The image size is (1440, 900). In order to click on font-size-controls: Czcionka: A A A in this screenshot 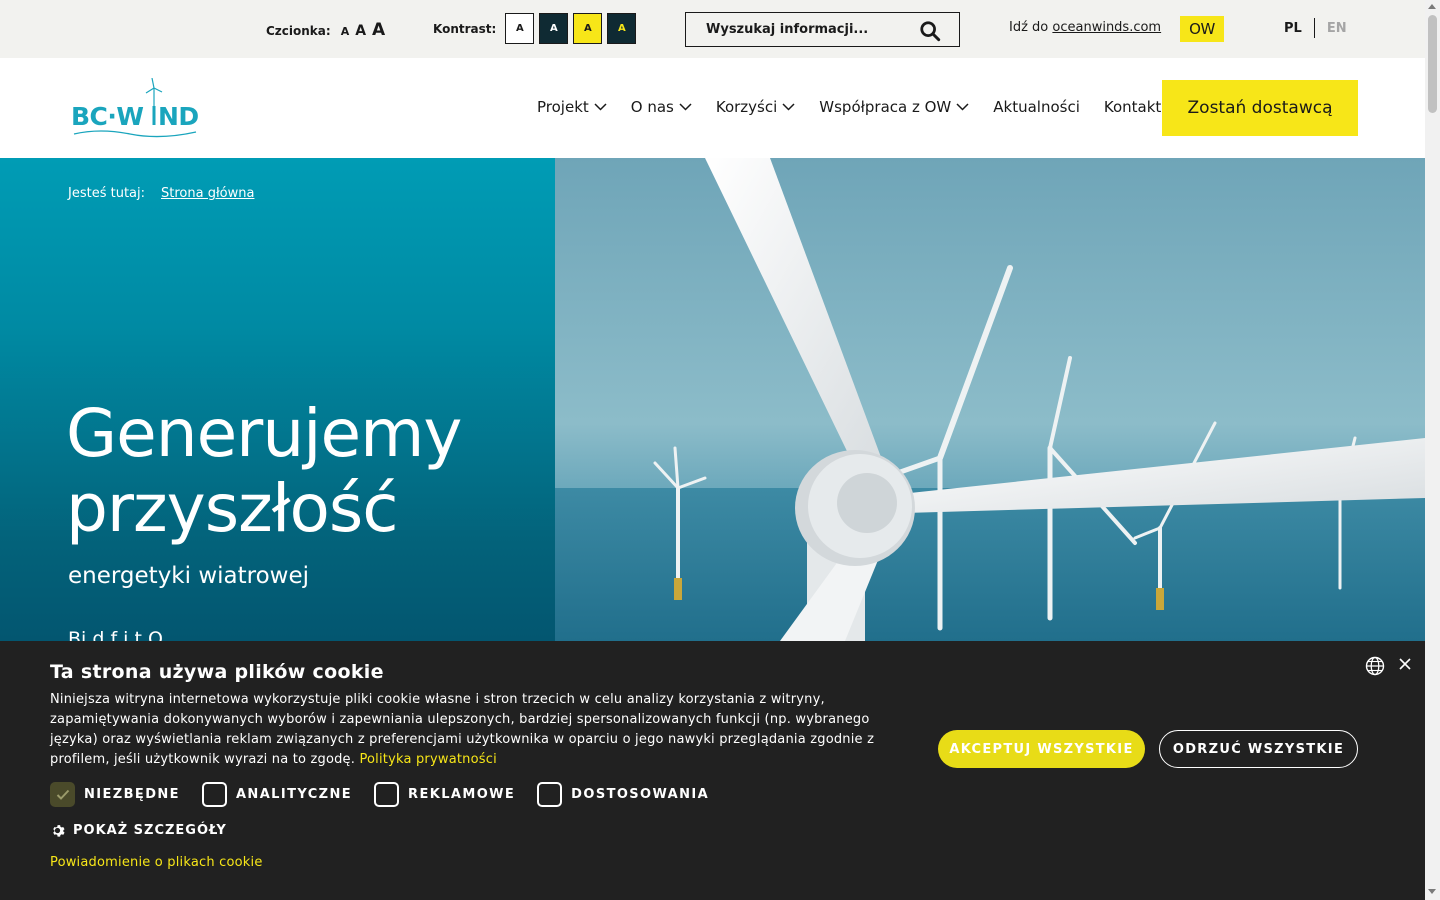, I will do `click(325, 30)`.